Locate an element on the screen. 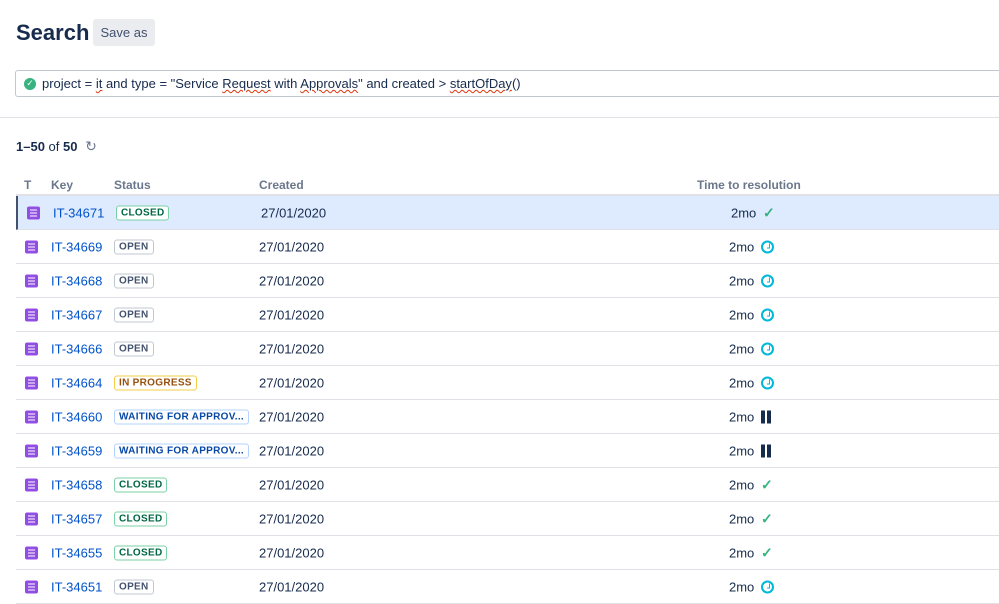 The width and height of the screenshot is (999, 604). valid-query-icon: ✓ is located at coordinates (30, 83).